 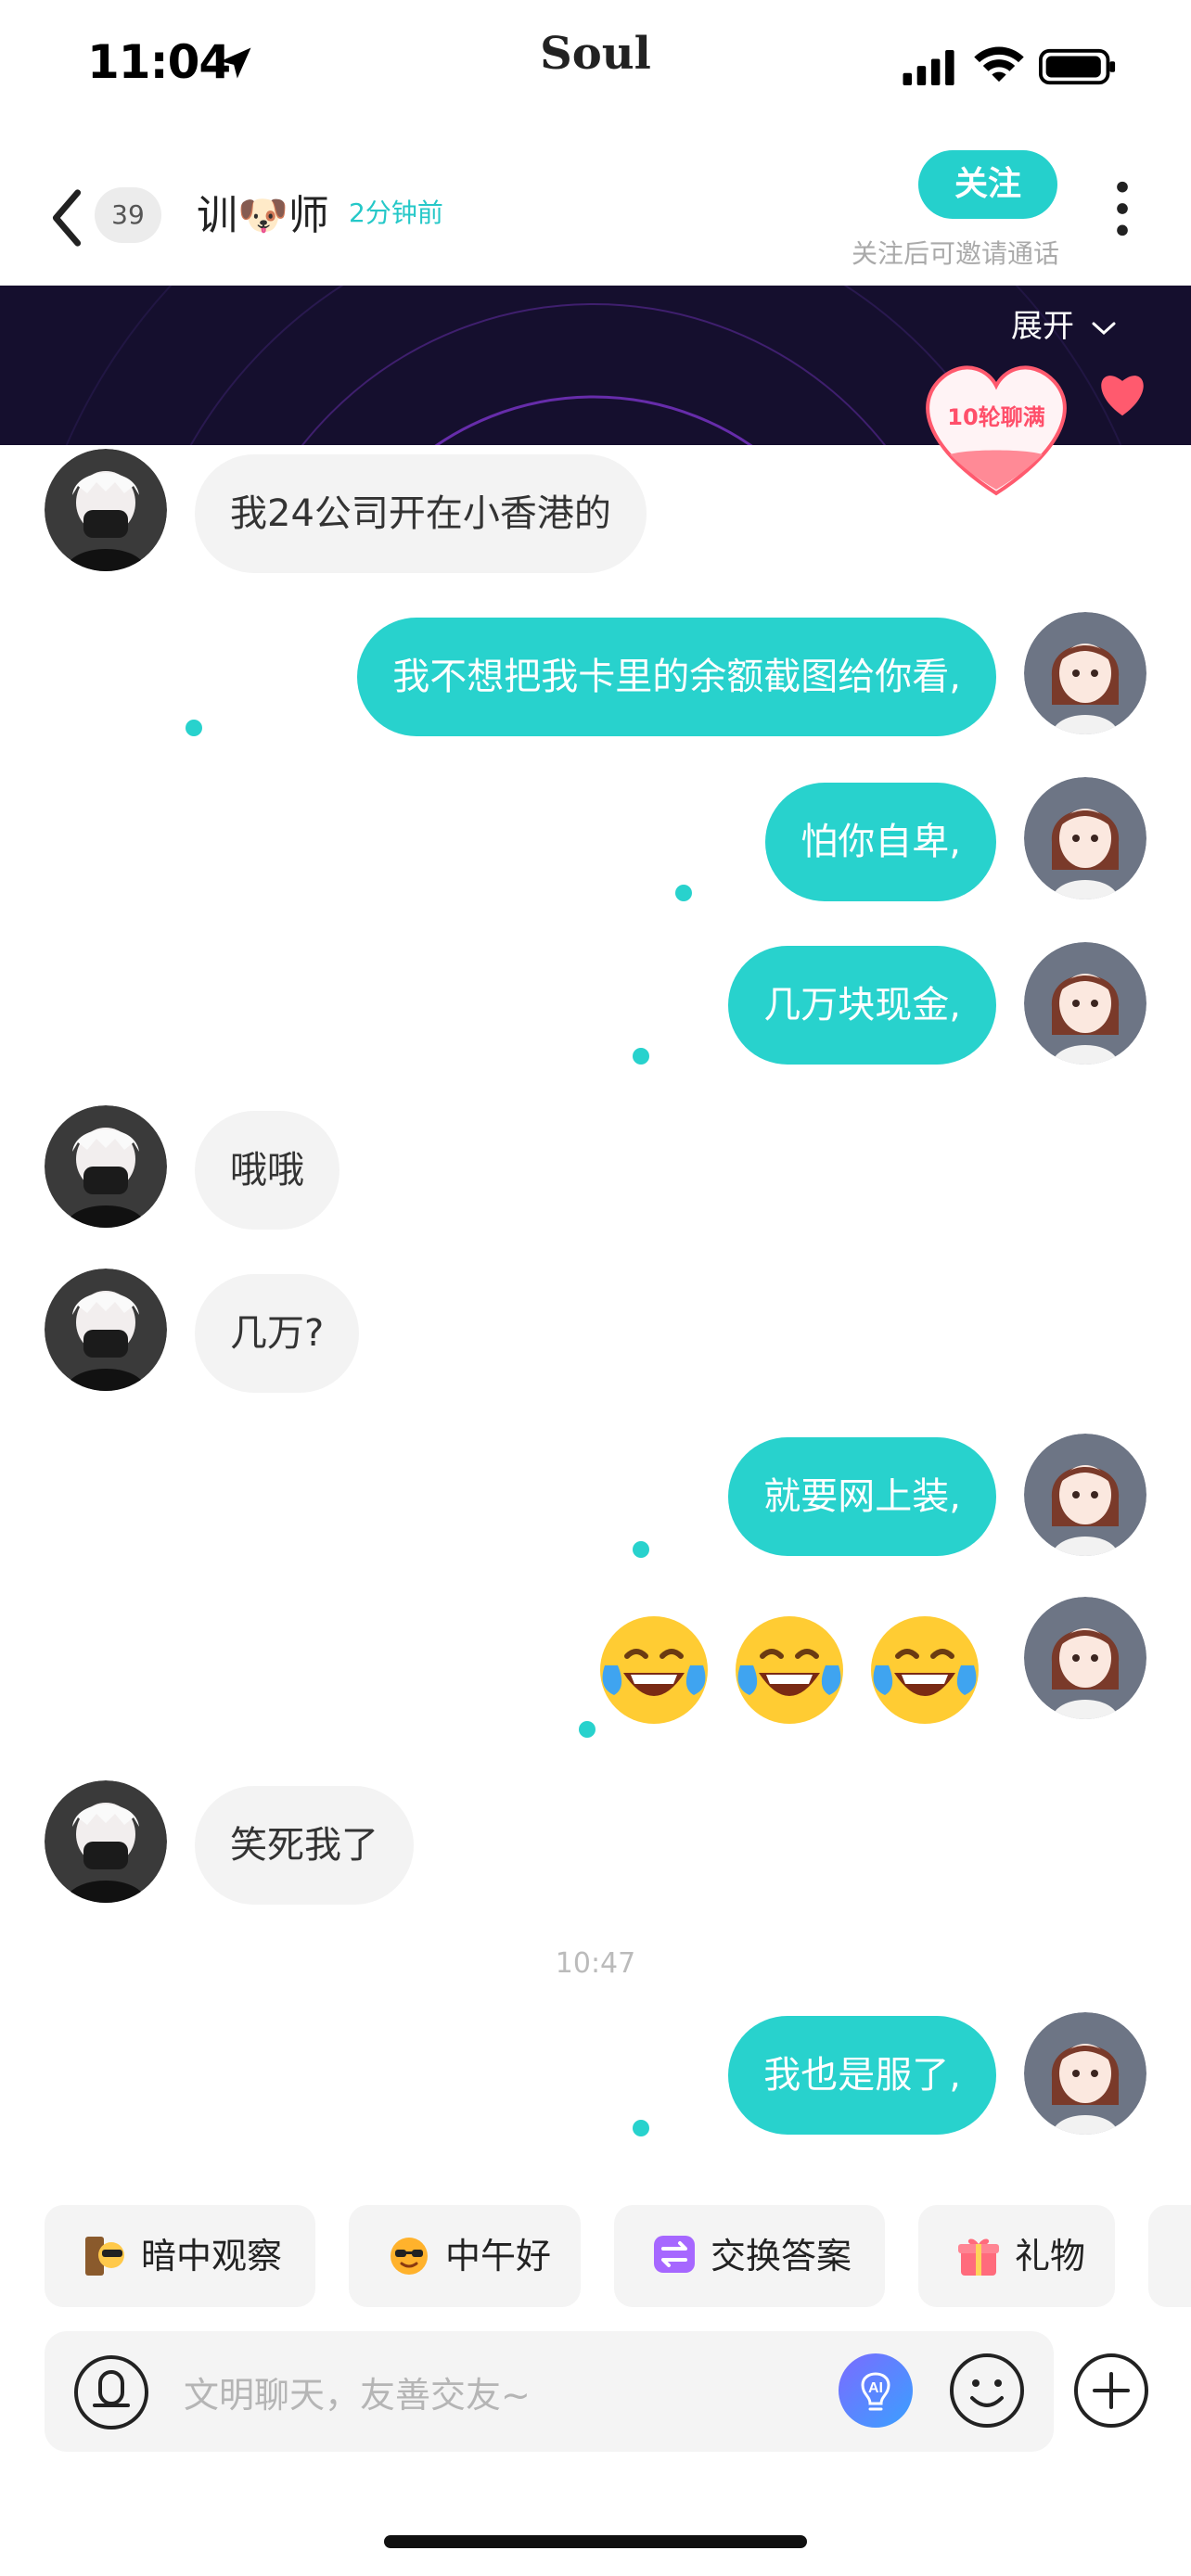 I want to click on ai-assistant-icon: AI, so click(x=876, y=2391).